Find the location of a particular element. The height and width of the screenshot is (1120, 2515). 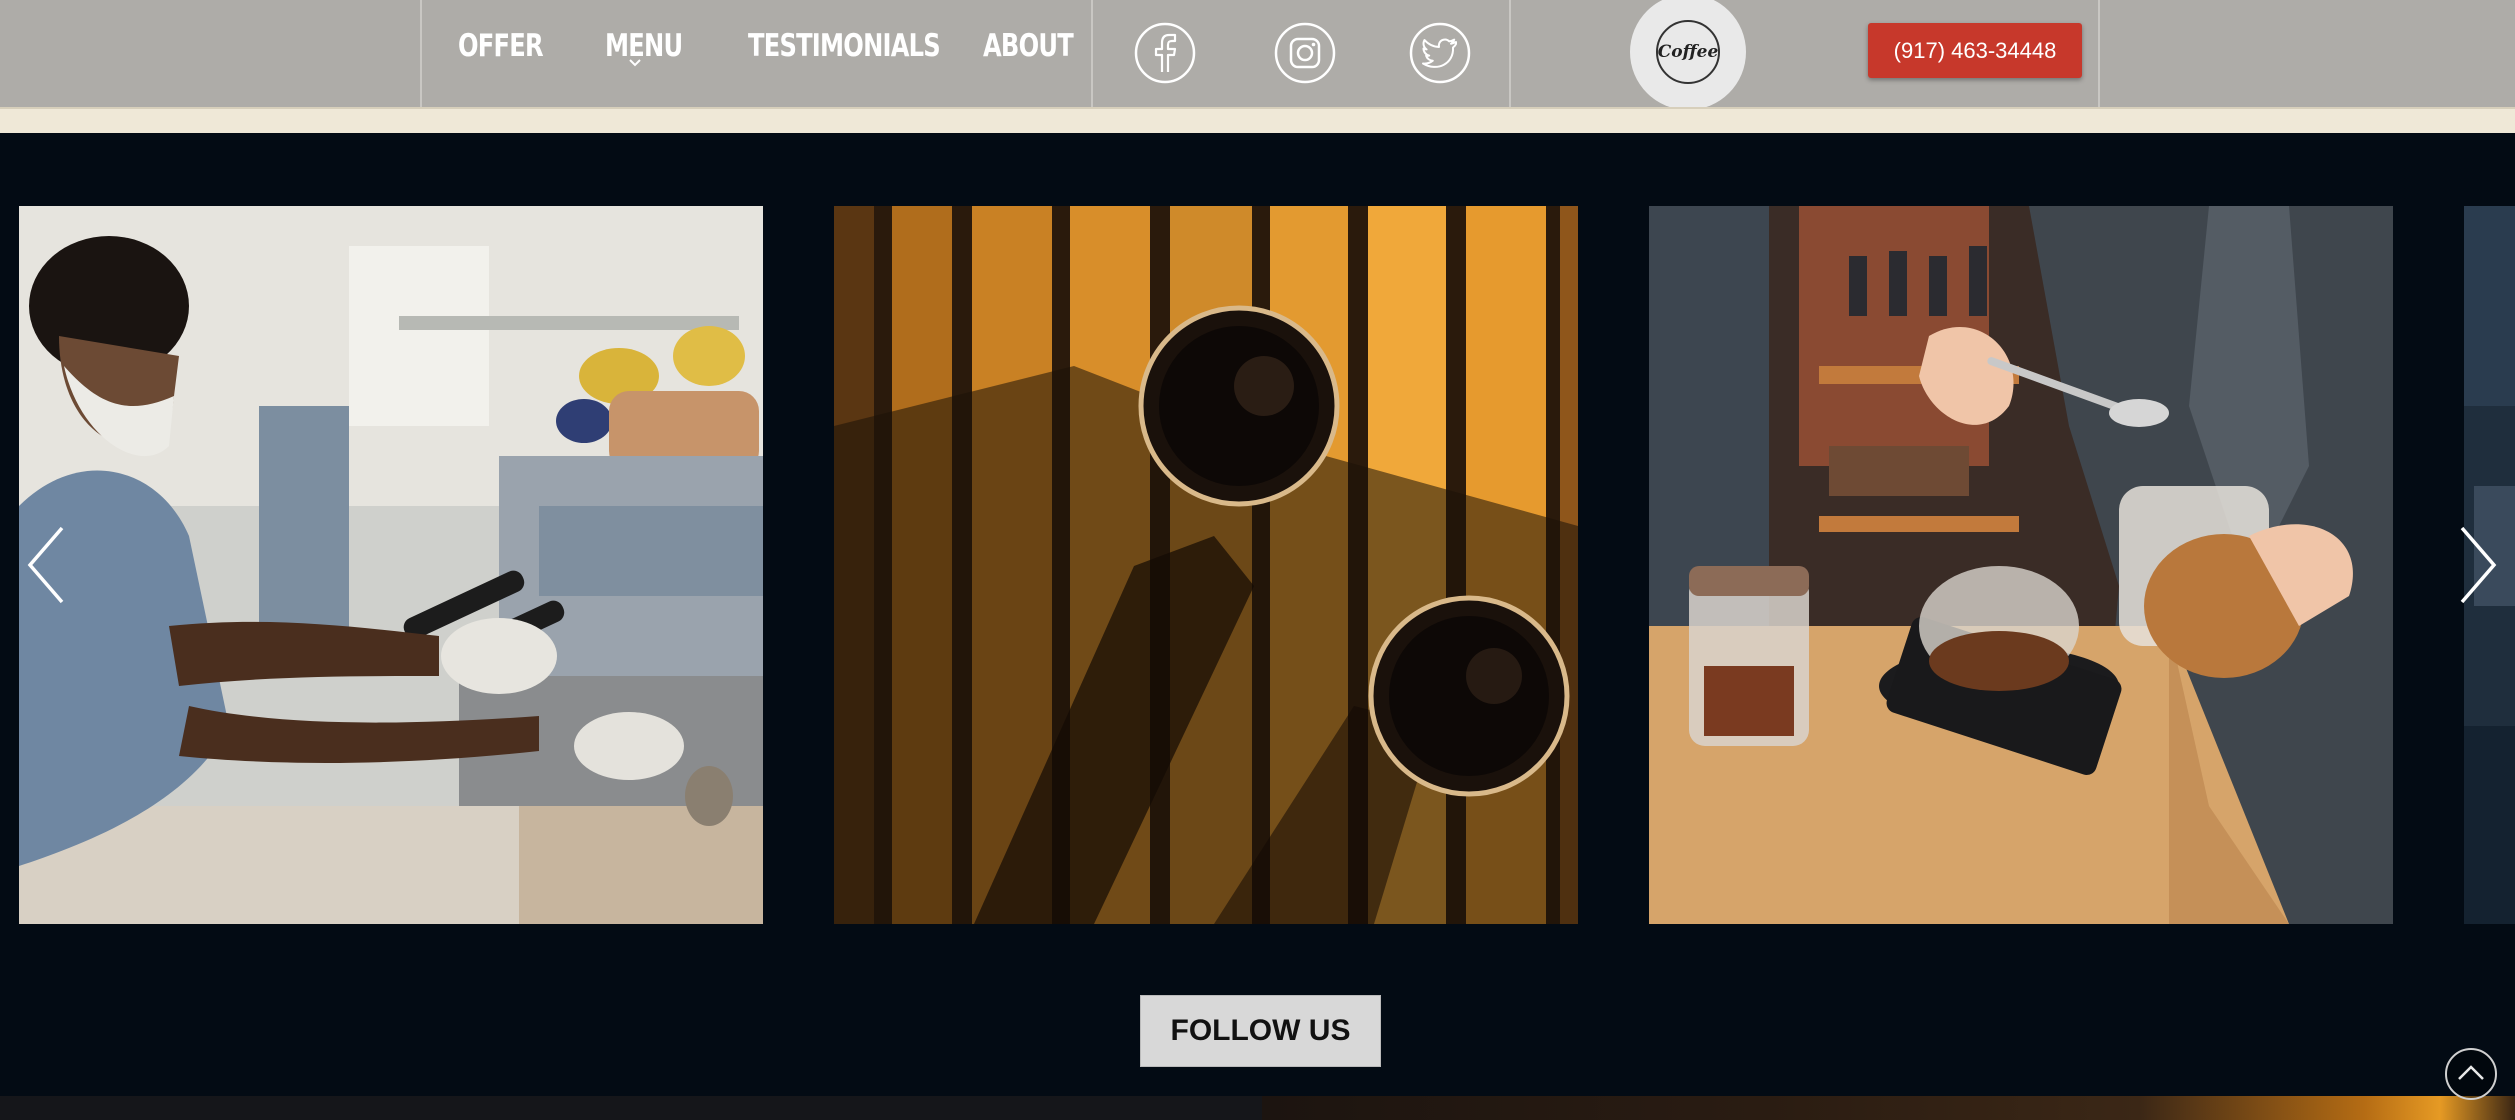

nav-about: ABOUT is located at coordinates (1028, 46).